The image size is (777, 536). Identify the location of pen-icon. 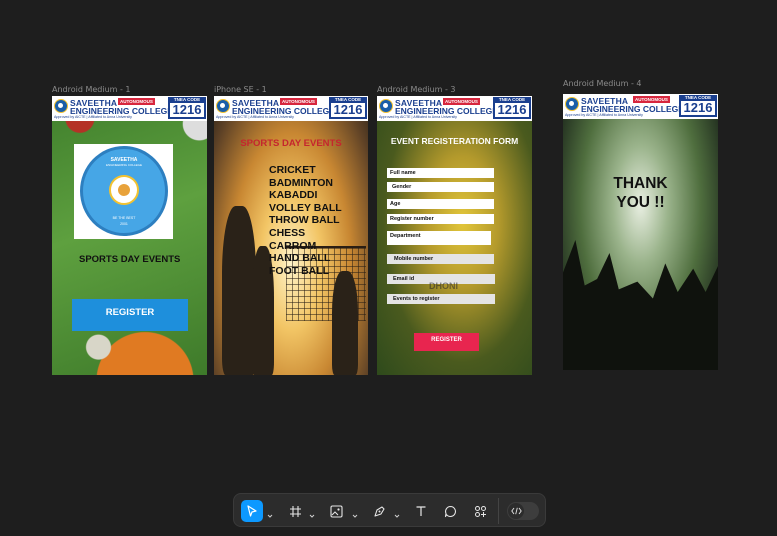
(379, 511).